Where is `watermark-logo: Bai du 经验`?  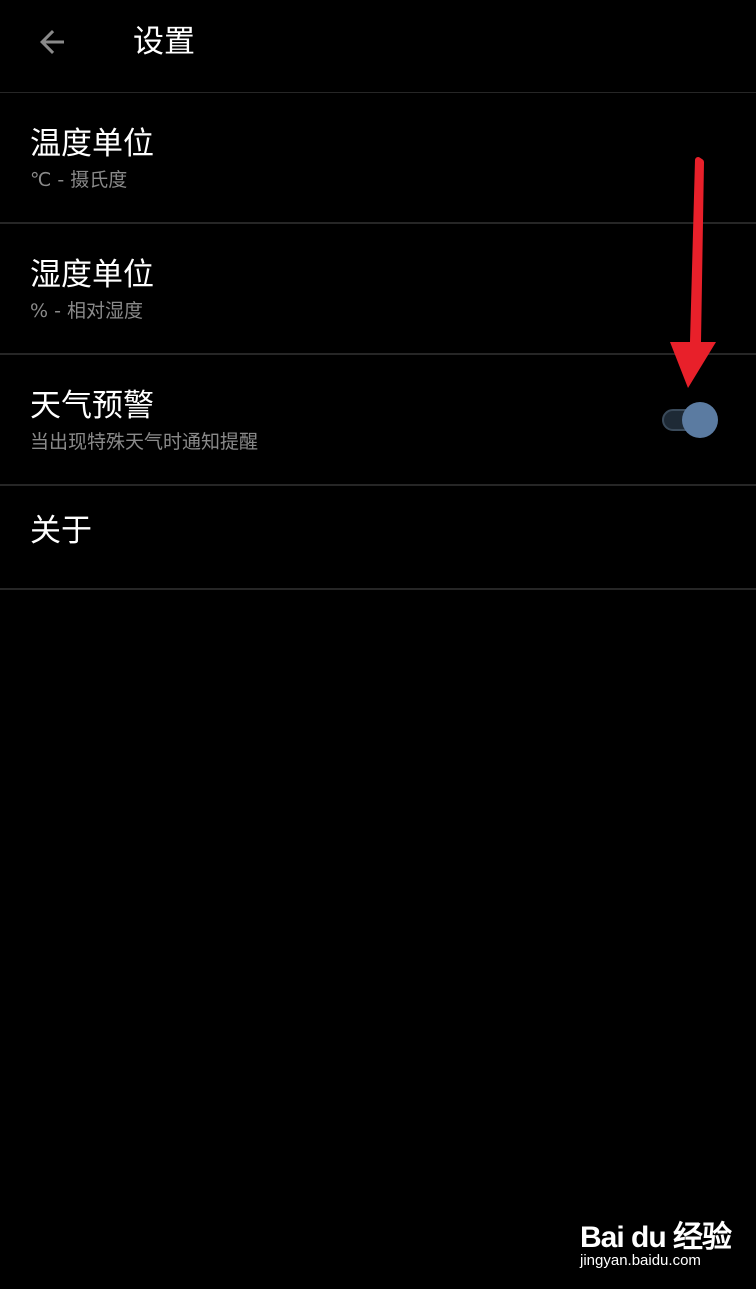
watermark-logo: Bai du 经验 is located at coordinates (656, 1237).